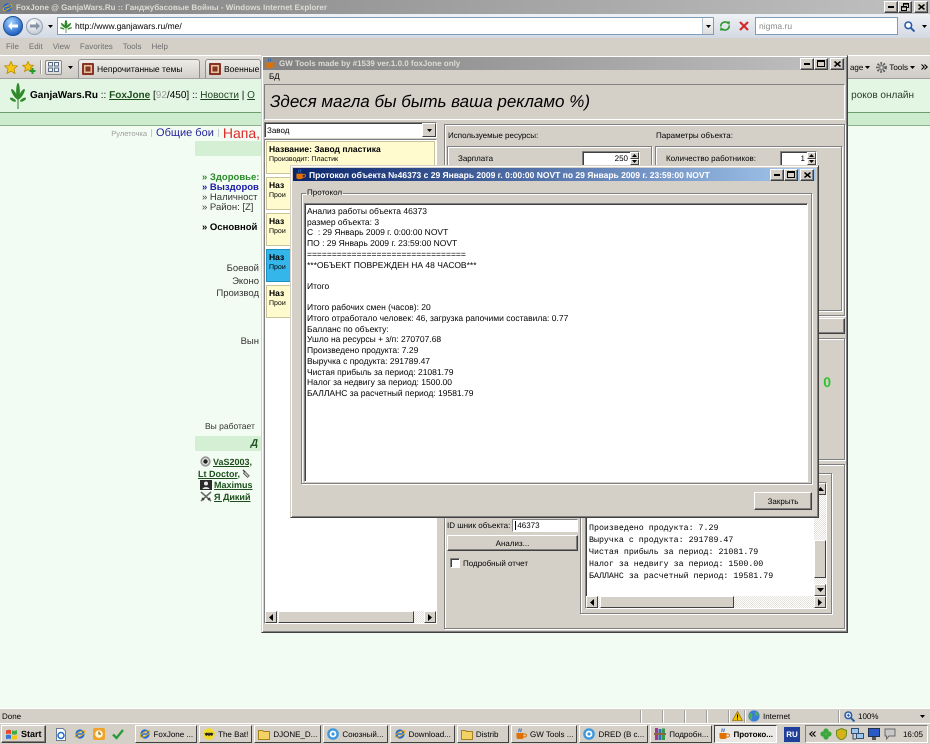 This screenshot has height=744, width=930. What do you see at coordinates (909, 26) in the screenshot?
I see `search-button` at bounding box center [909, 26].